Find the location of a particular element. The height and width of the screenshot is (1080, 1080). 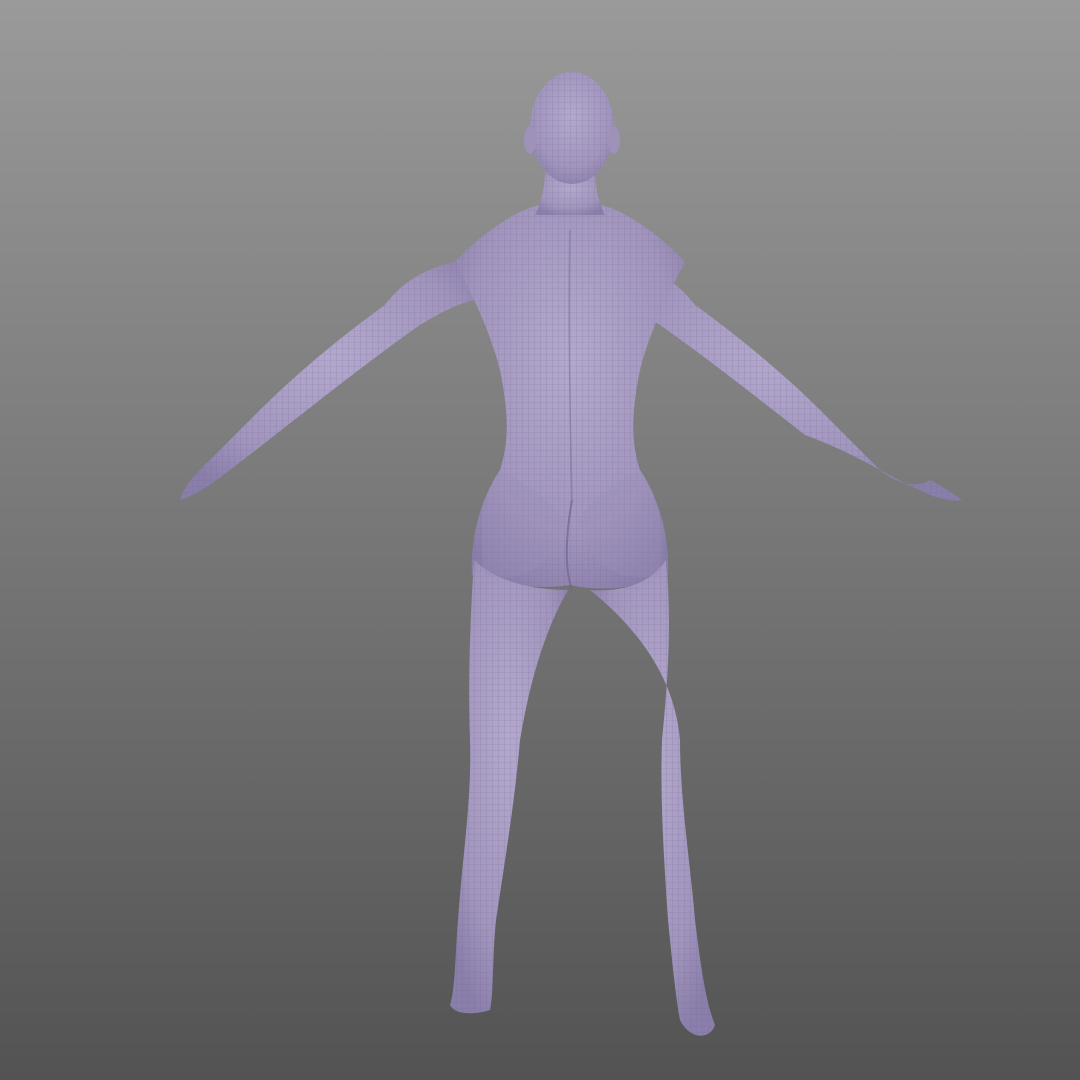

right-ear is located at coordinates (614, 140).